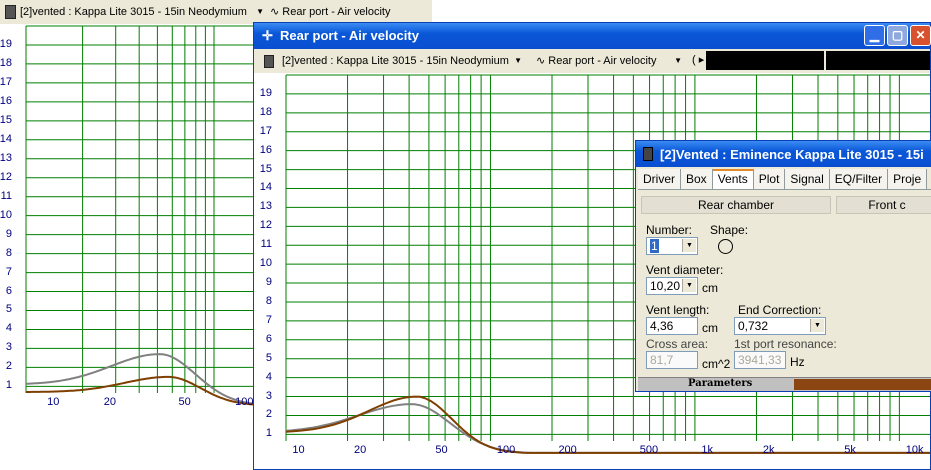  Describe the element at coordinates (649, 450) in the screenshot. I see `x-tick-label: 500` at that location.